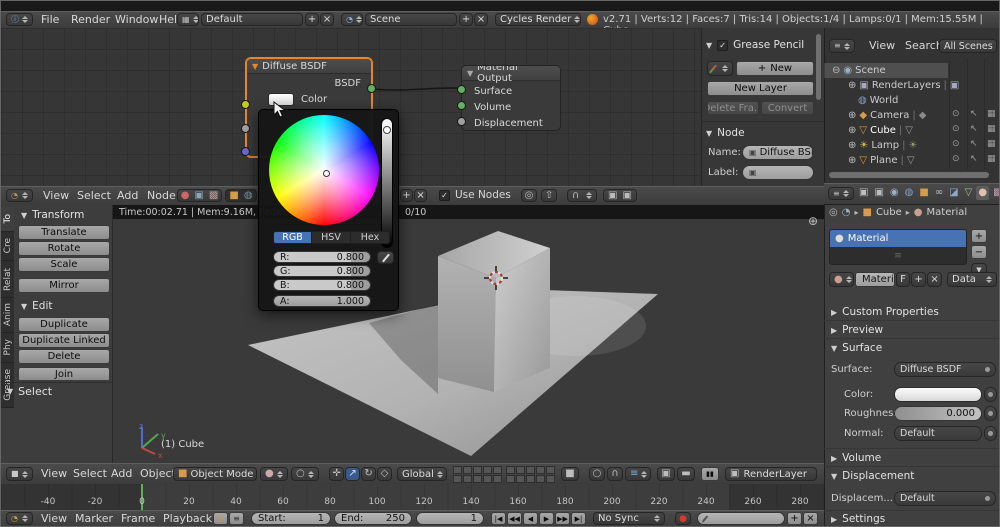  I want to click on menu-add: Add, so click(127, 195).